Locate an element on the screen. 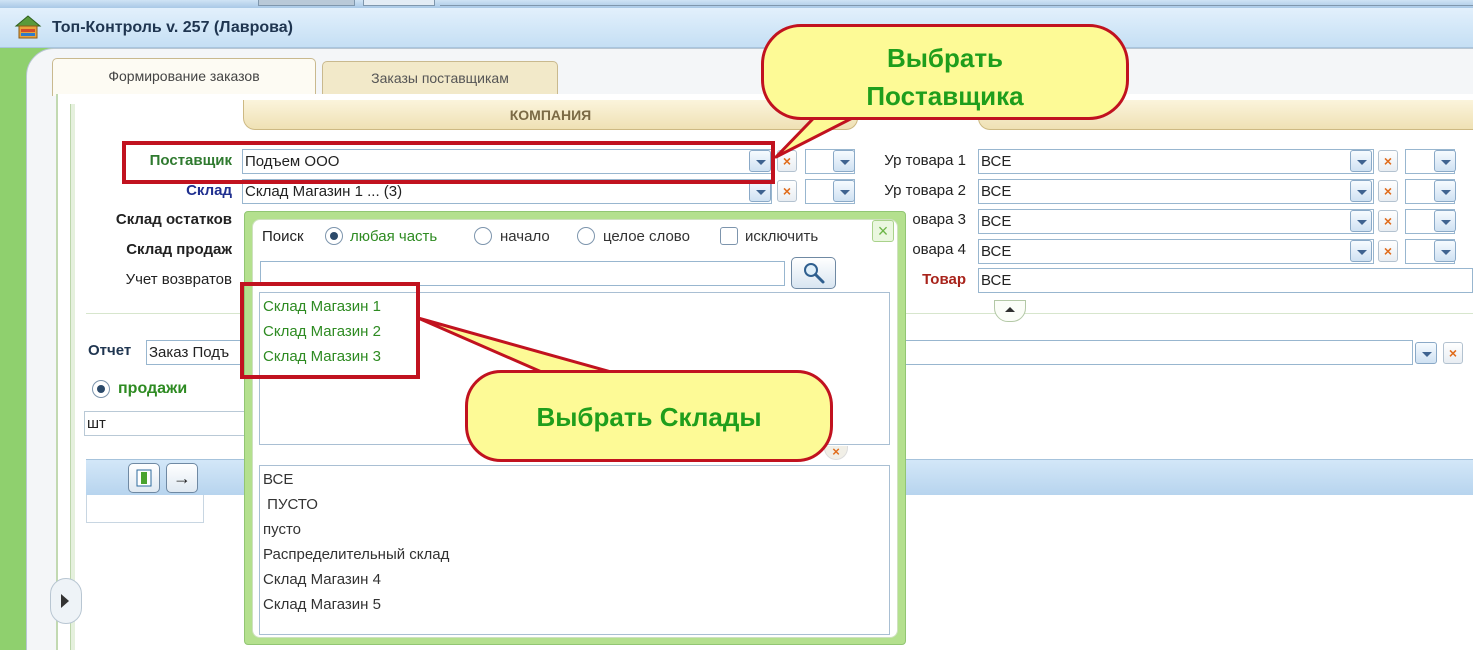  supplier-highlight is located at coordinates (448, 162).